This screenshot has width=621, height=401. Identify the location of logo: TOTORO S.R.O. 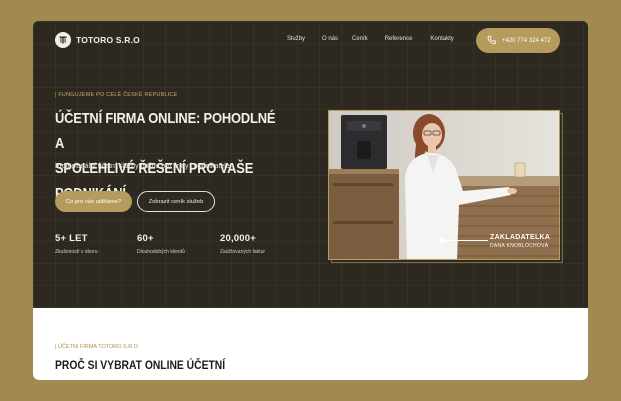
(97, 40).